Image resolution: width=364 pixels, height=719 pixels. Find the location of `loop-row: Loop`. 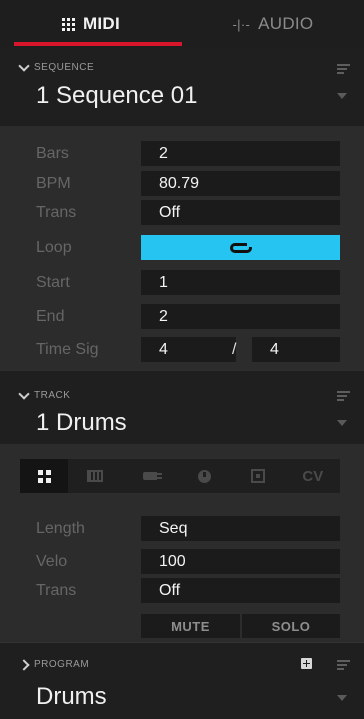

loop-row: Loop is located at coordinates (182, 247).